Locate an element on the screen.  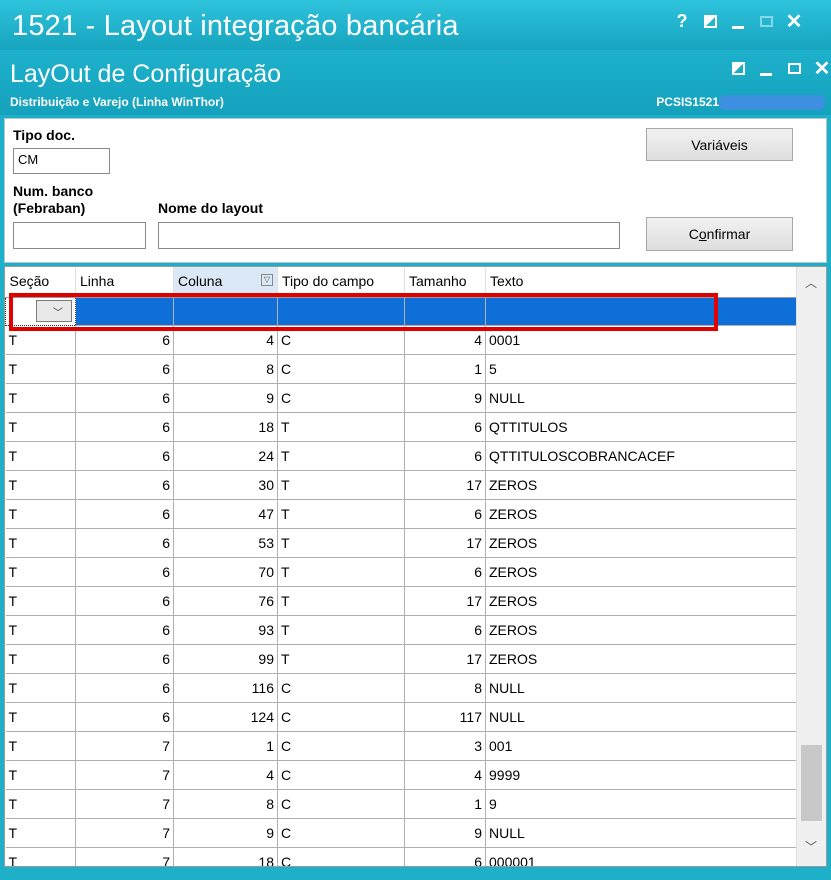
num-banco-input is located at coordinates (79, 235).